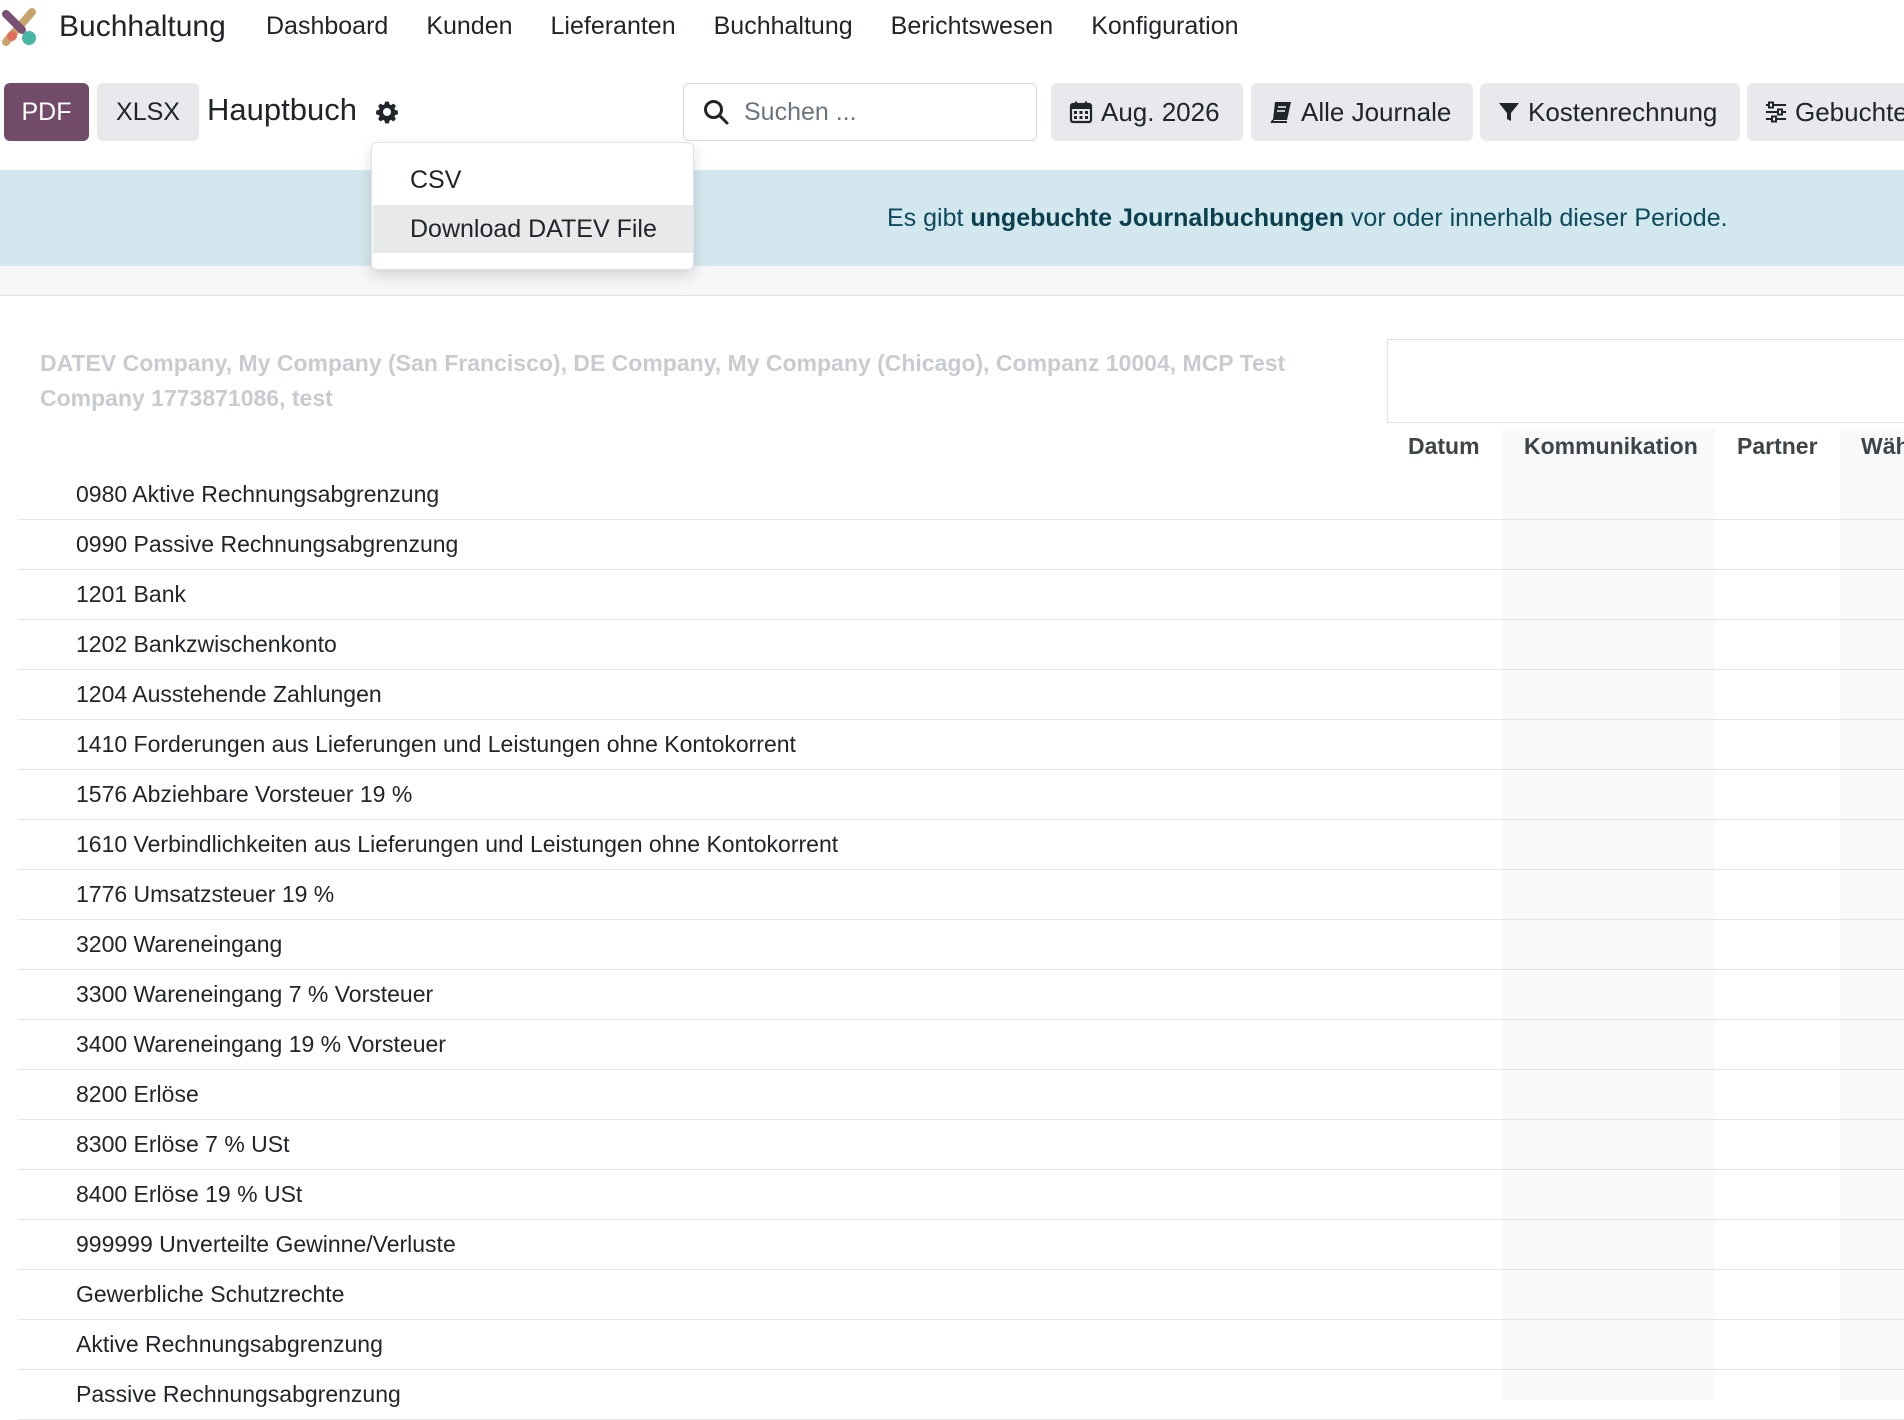  I want to click on xlsx-button: XLSX, so click(148, 112).